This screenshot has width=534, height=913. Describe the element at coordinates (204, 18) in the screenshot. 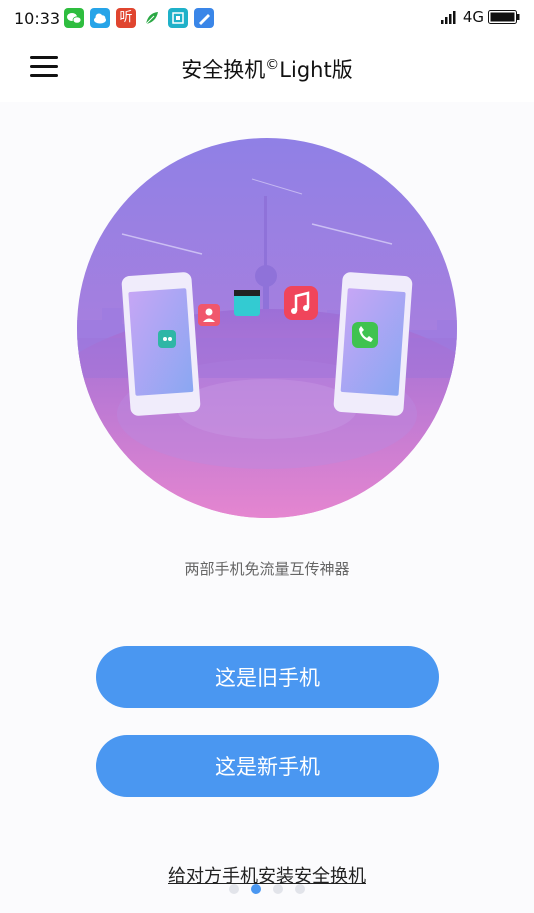

I see `cleaner-icon` at that location.